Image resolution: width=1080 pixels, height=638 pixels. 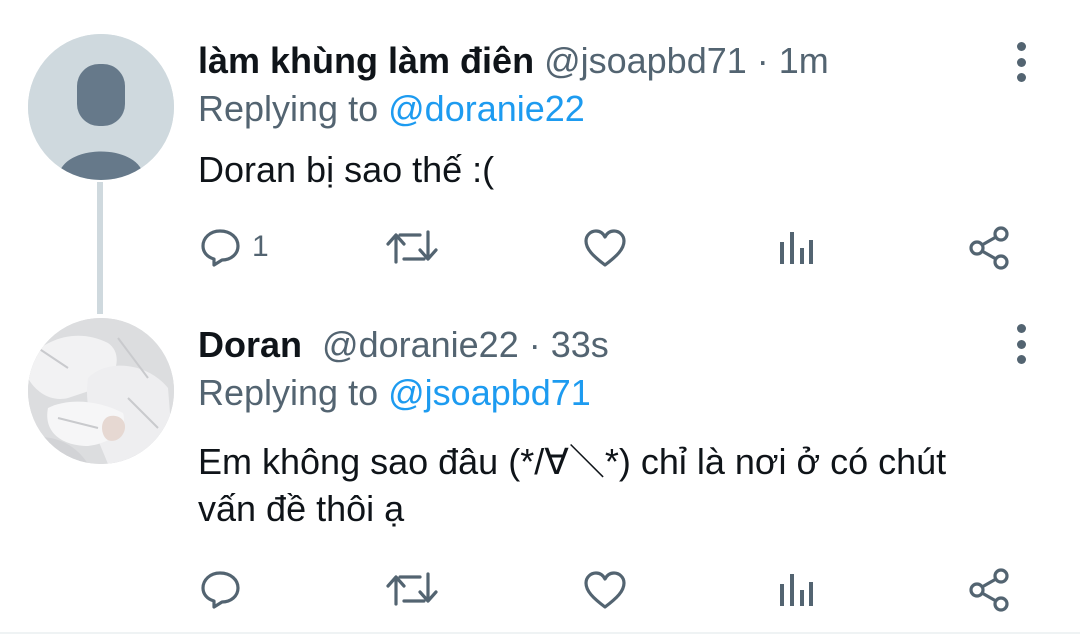 I want to click on tweet-text-line-2: vấn đề thôi ạ, so click(x=301, y=508).